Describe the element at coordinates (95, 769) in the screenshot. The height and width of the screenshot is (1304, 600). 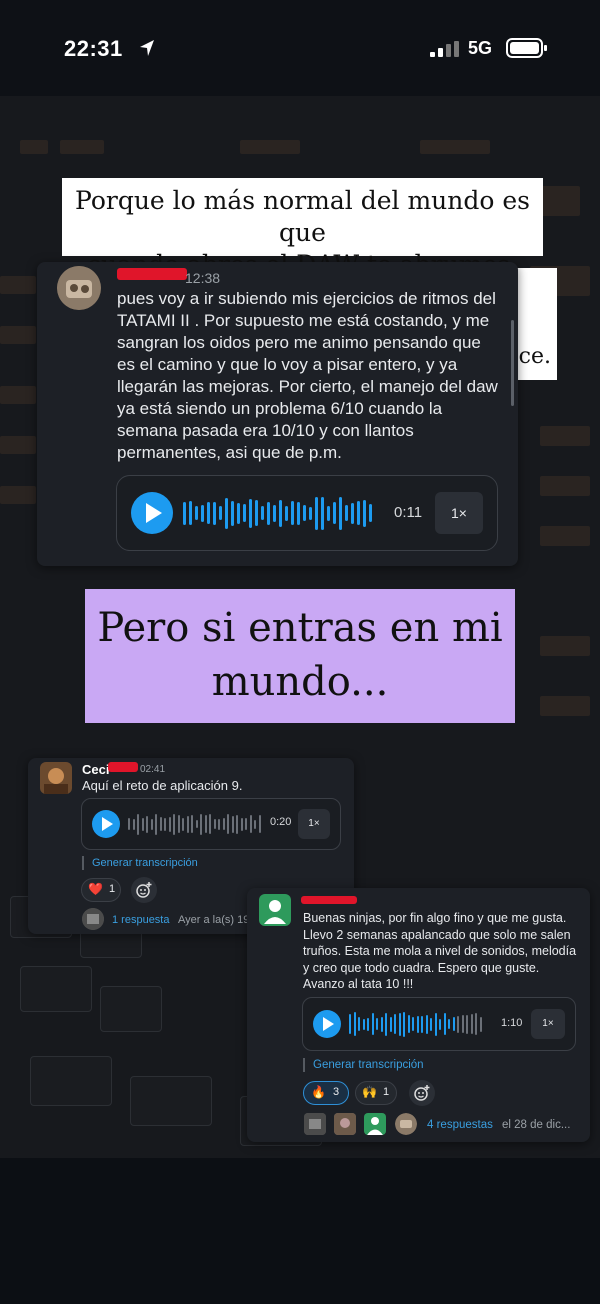
I see `sender-name: Ceci` at that location.